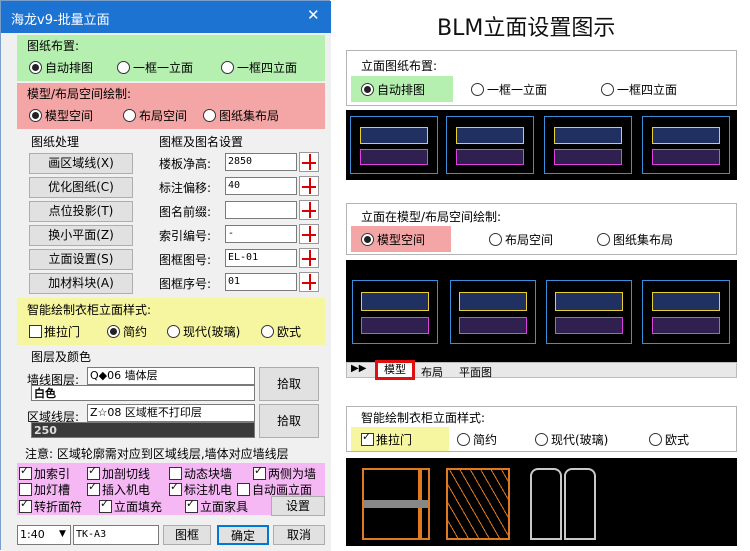  Describe the element at coordinates (171, 321) in the screenshot. I see `wardrobe-group: 智能绘制衣柜立面样式: 推拉门 简约 现代(玻璃) 欧式` at that location.